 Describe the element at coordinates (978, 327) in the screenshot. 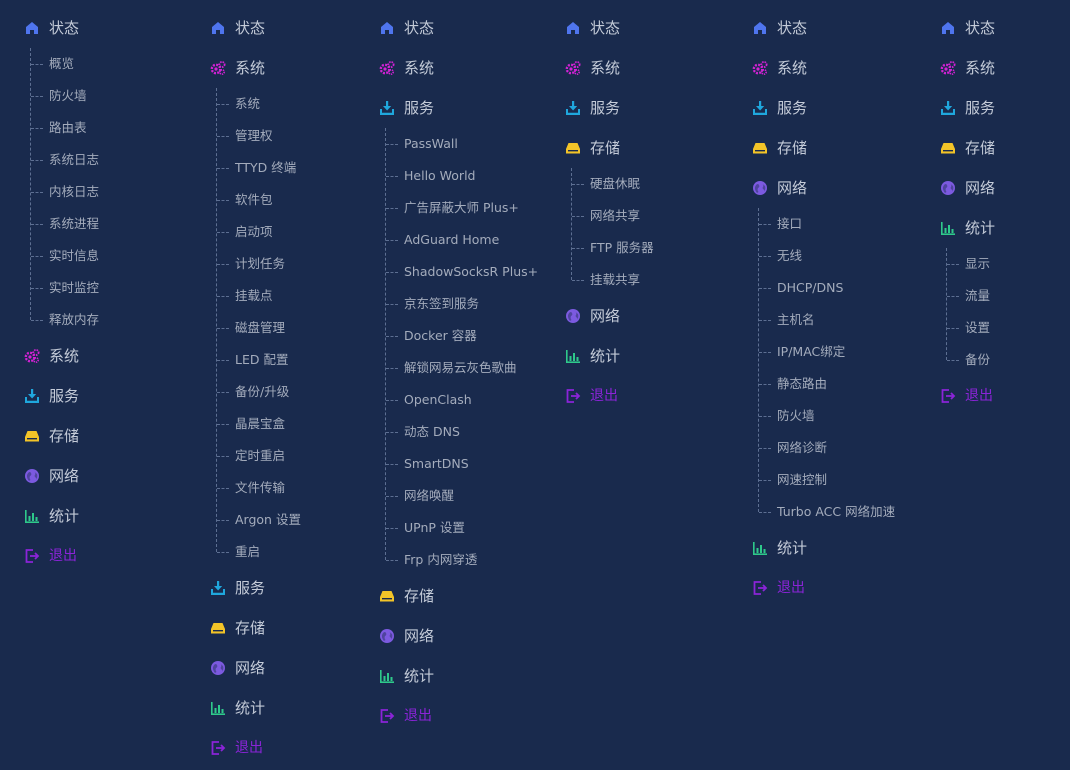

I see `submenu-item-label: 设置` at that location.